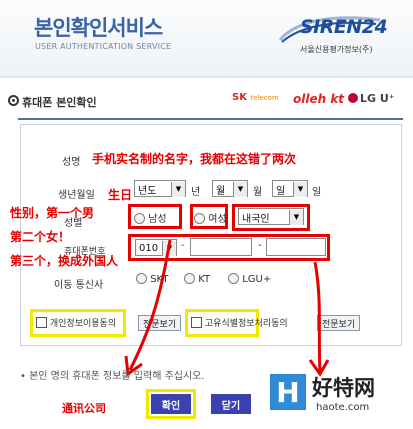  What do you see at coordinates (171, 404) in the screenshot?
I see `confirm-button: 확인` at bounding box center [171, 404].